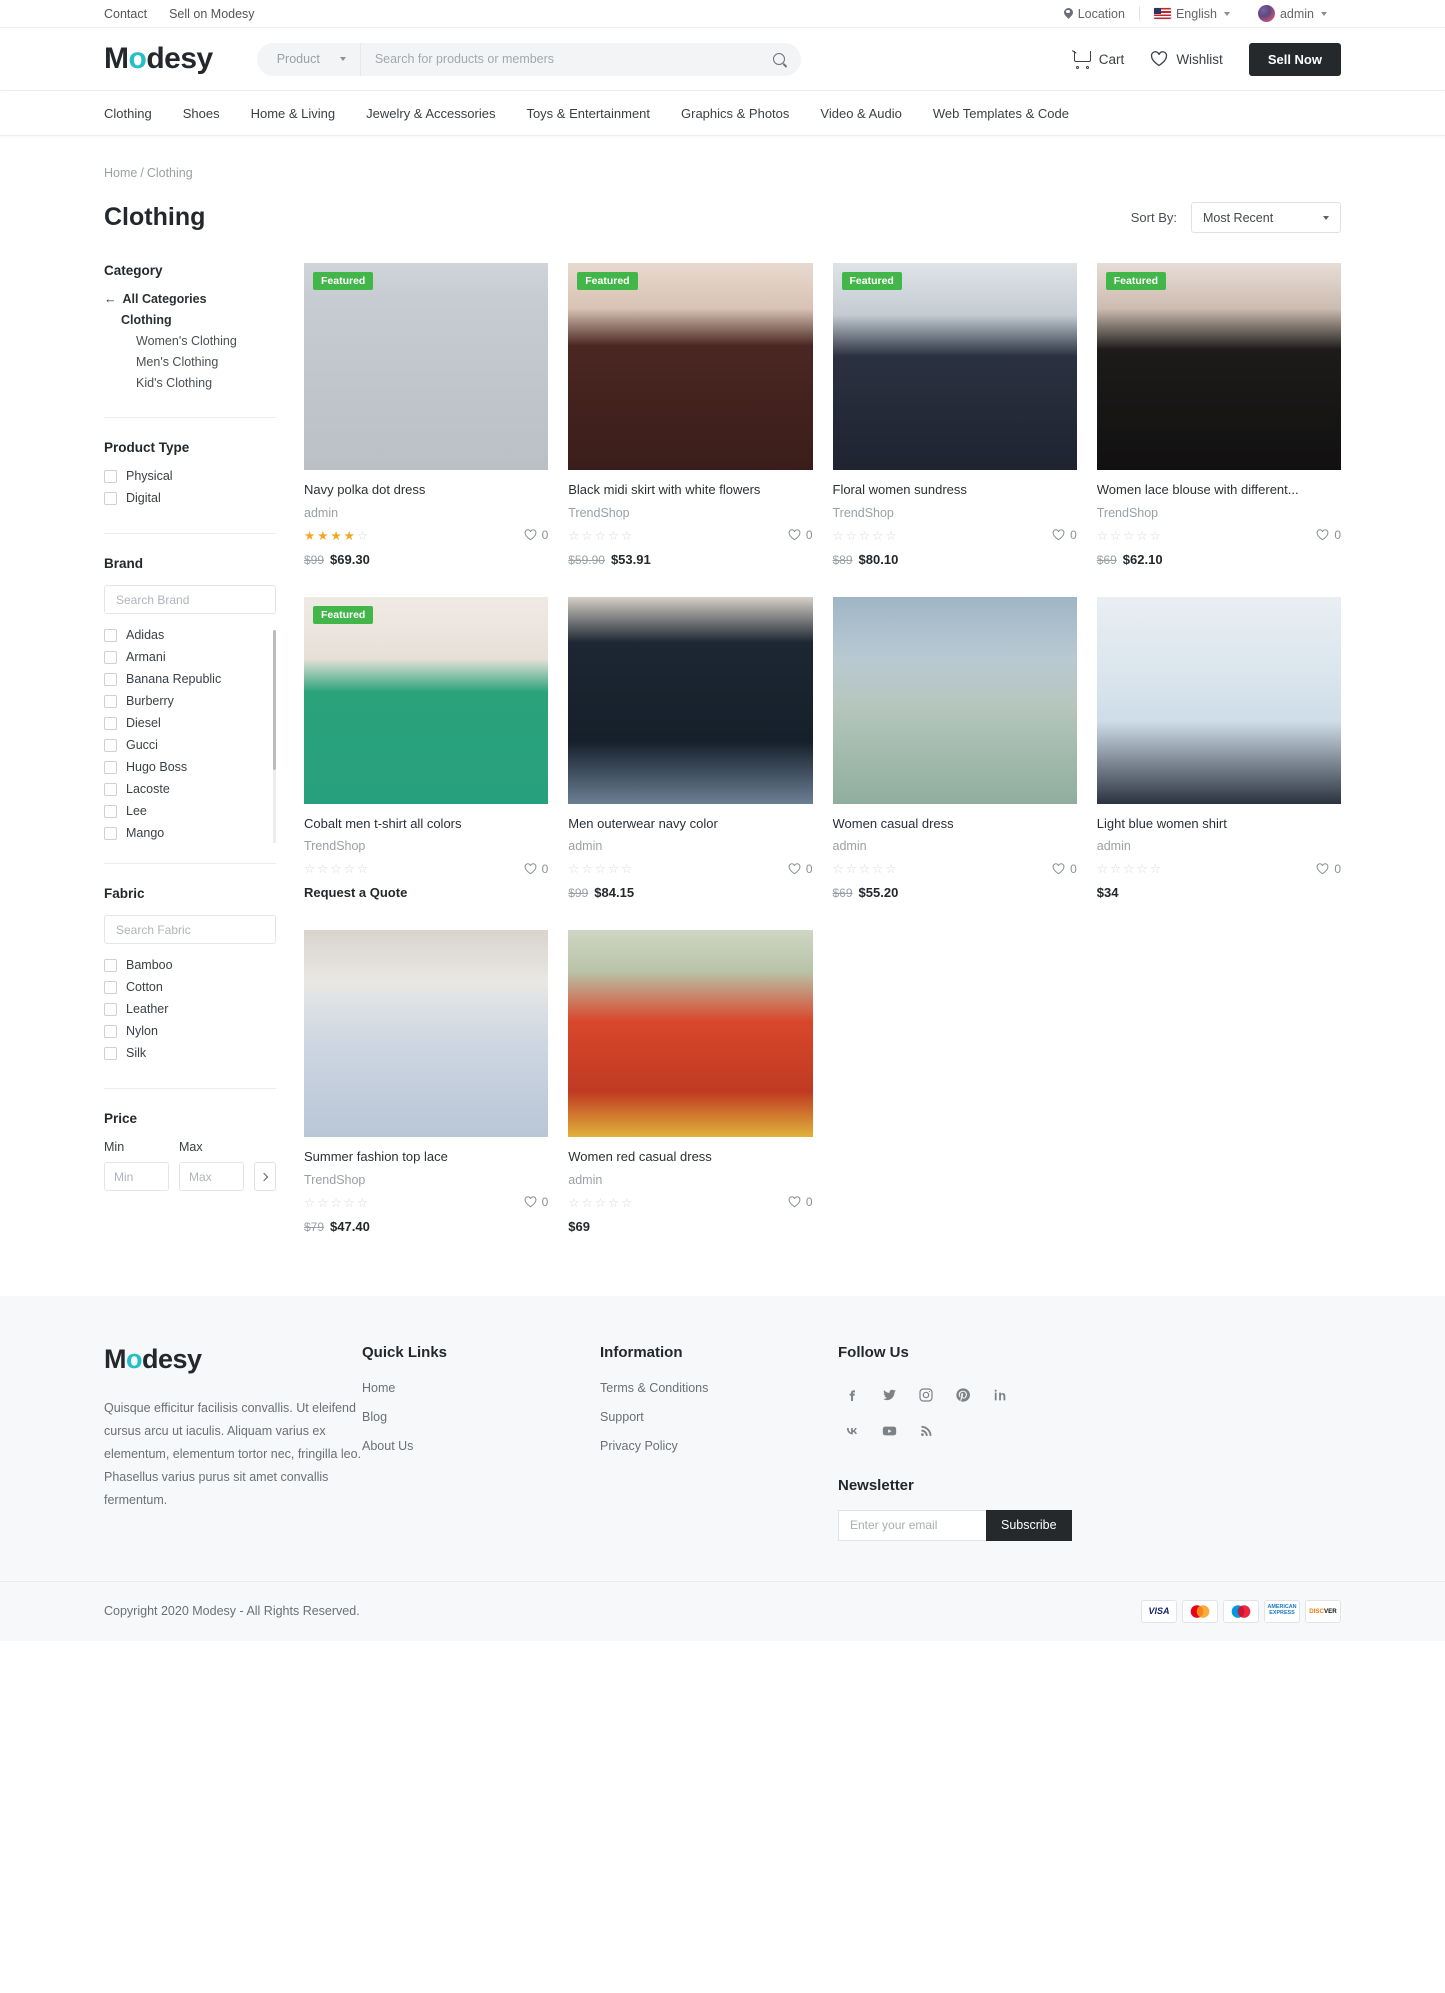  I want to click on product-title: Summer fashion top lace, so click(426, 1157).